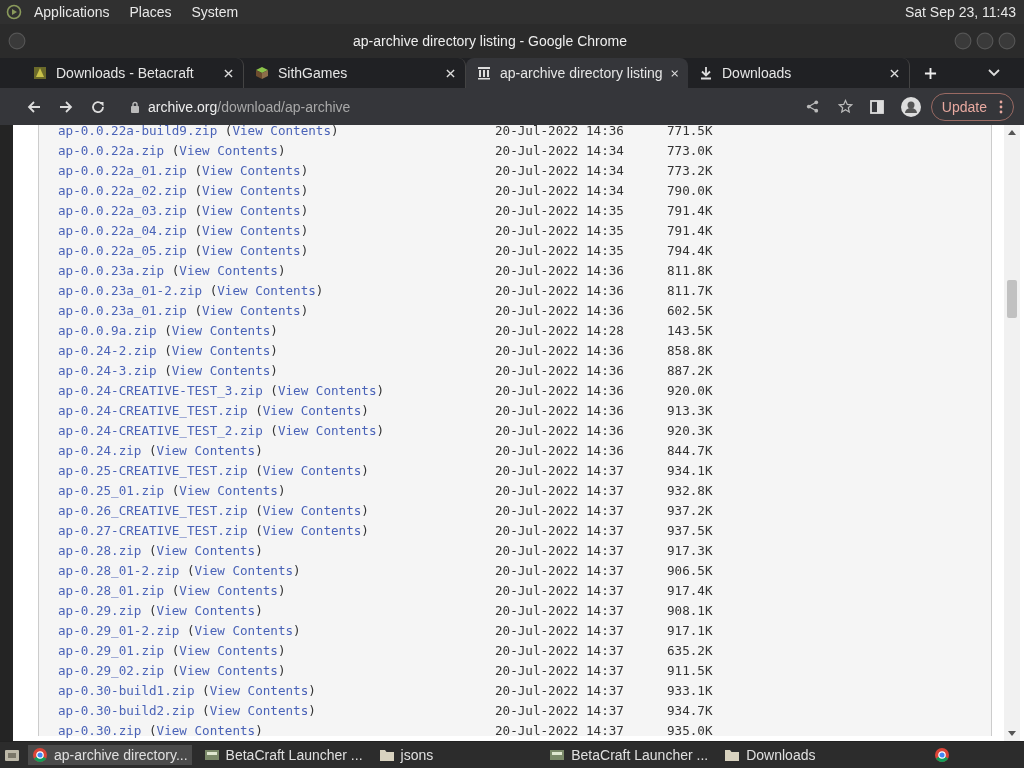  Describe the element at coordinates (484, 73) in the screenshot. I see `museum-icon` at that location.